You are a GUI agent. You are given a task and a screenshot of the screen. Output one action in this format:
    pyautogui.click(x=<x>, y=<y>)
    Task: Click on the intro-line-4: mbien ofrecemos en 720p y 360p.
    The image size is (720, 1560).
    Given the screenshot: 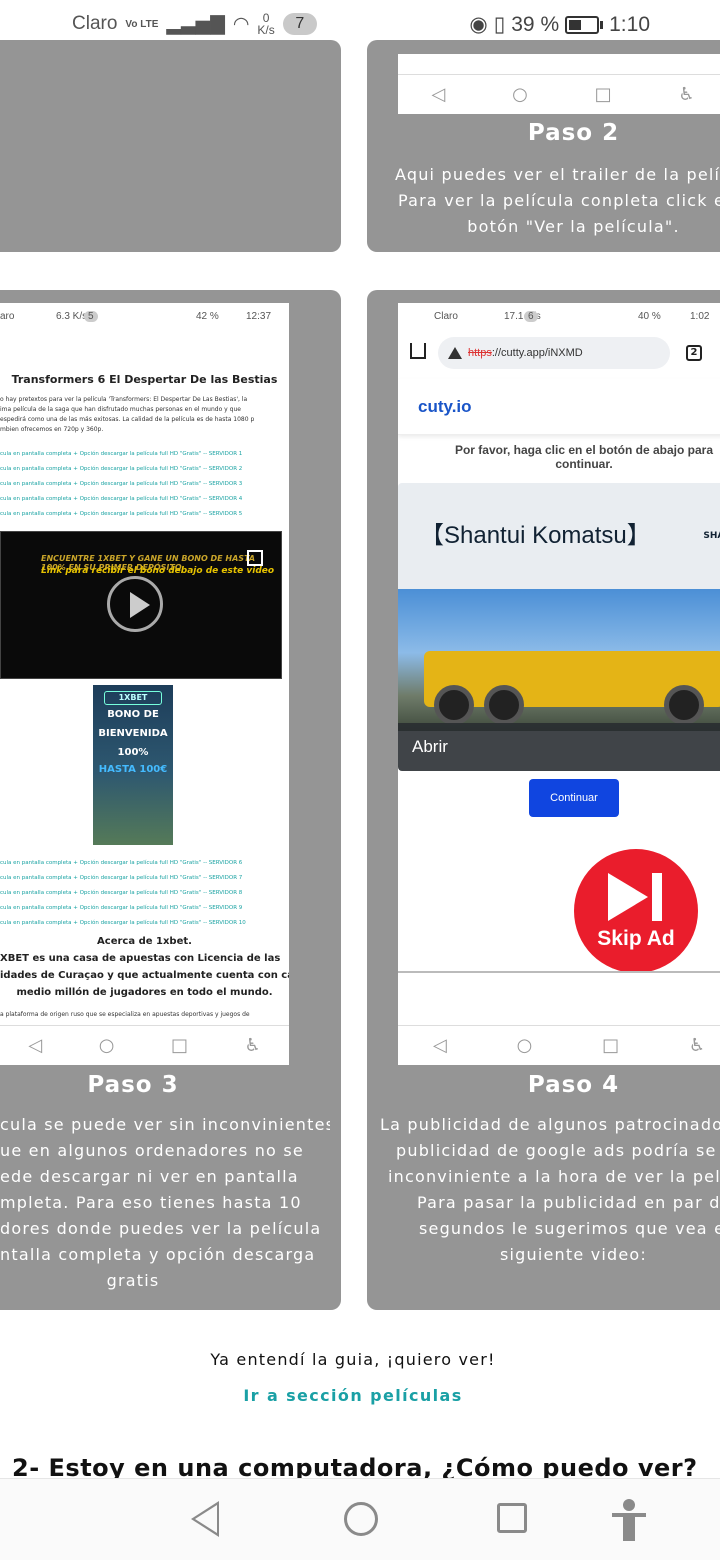 What is the action you would take?
    pyautogui.click(x=52, y=429)
    